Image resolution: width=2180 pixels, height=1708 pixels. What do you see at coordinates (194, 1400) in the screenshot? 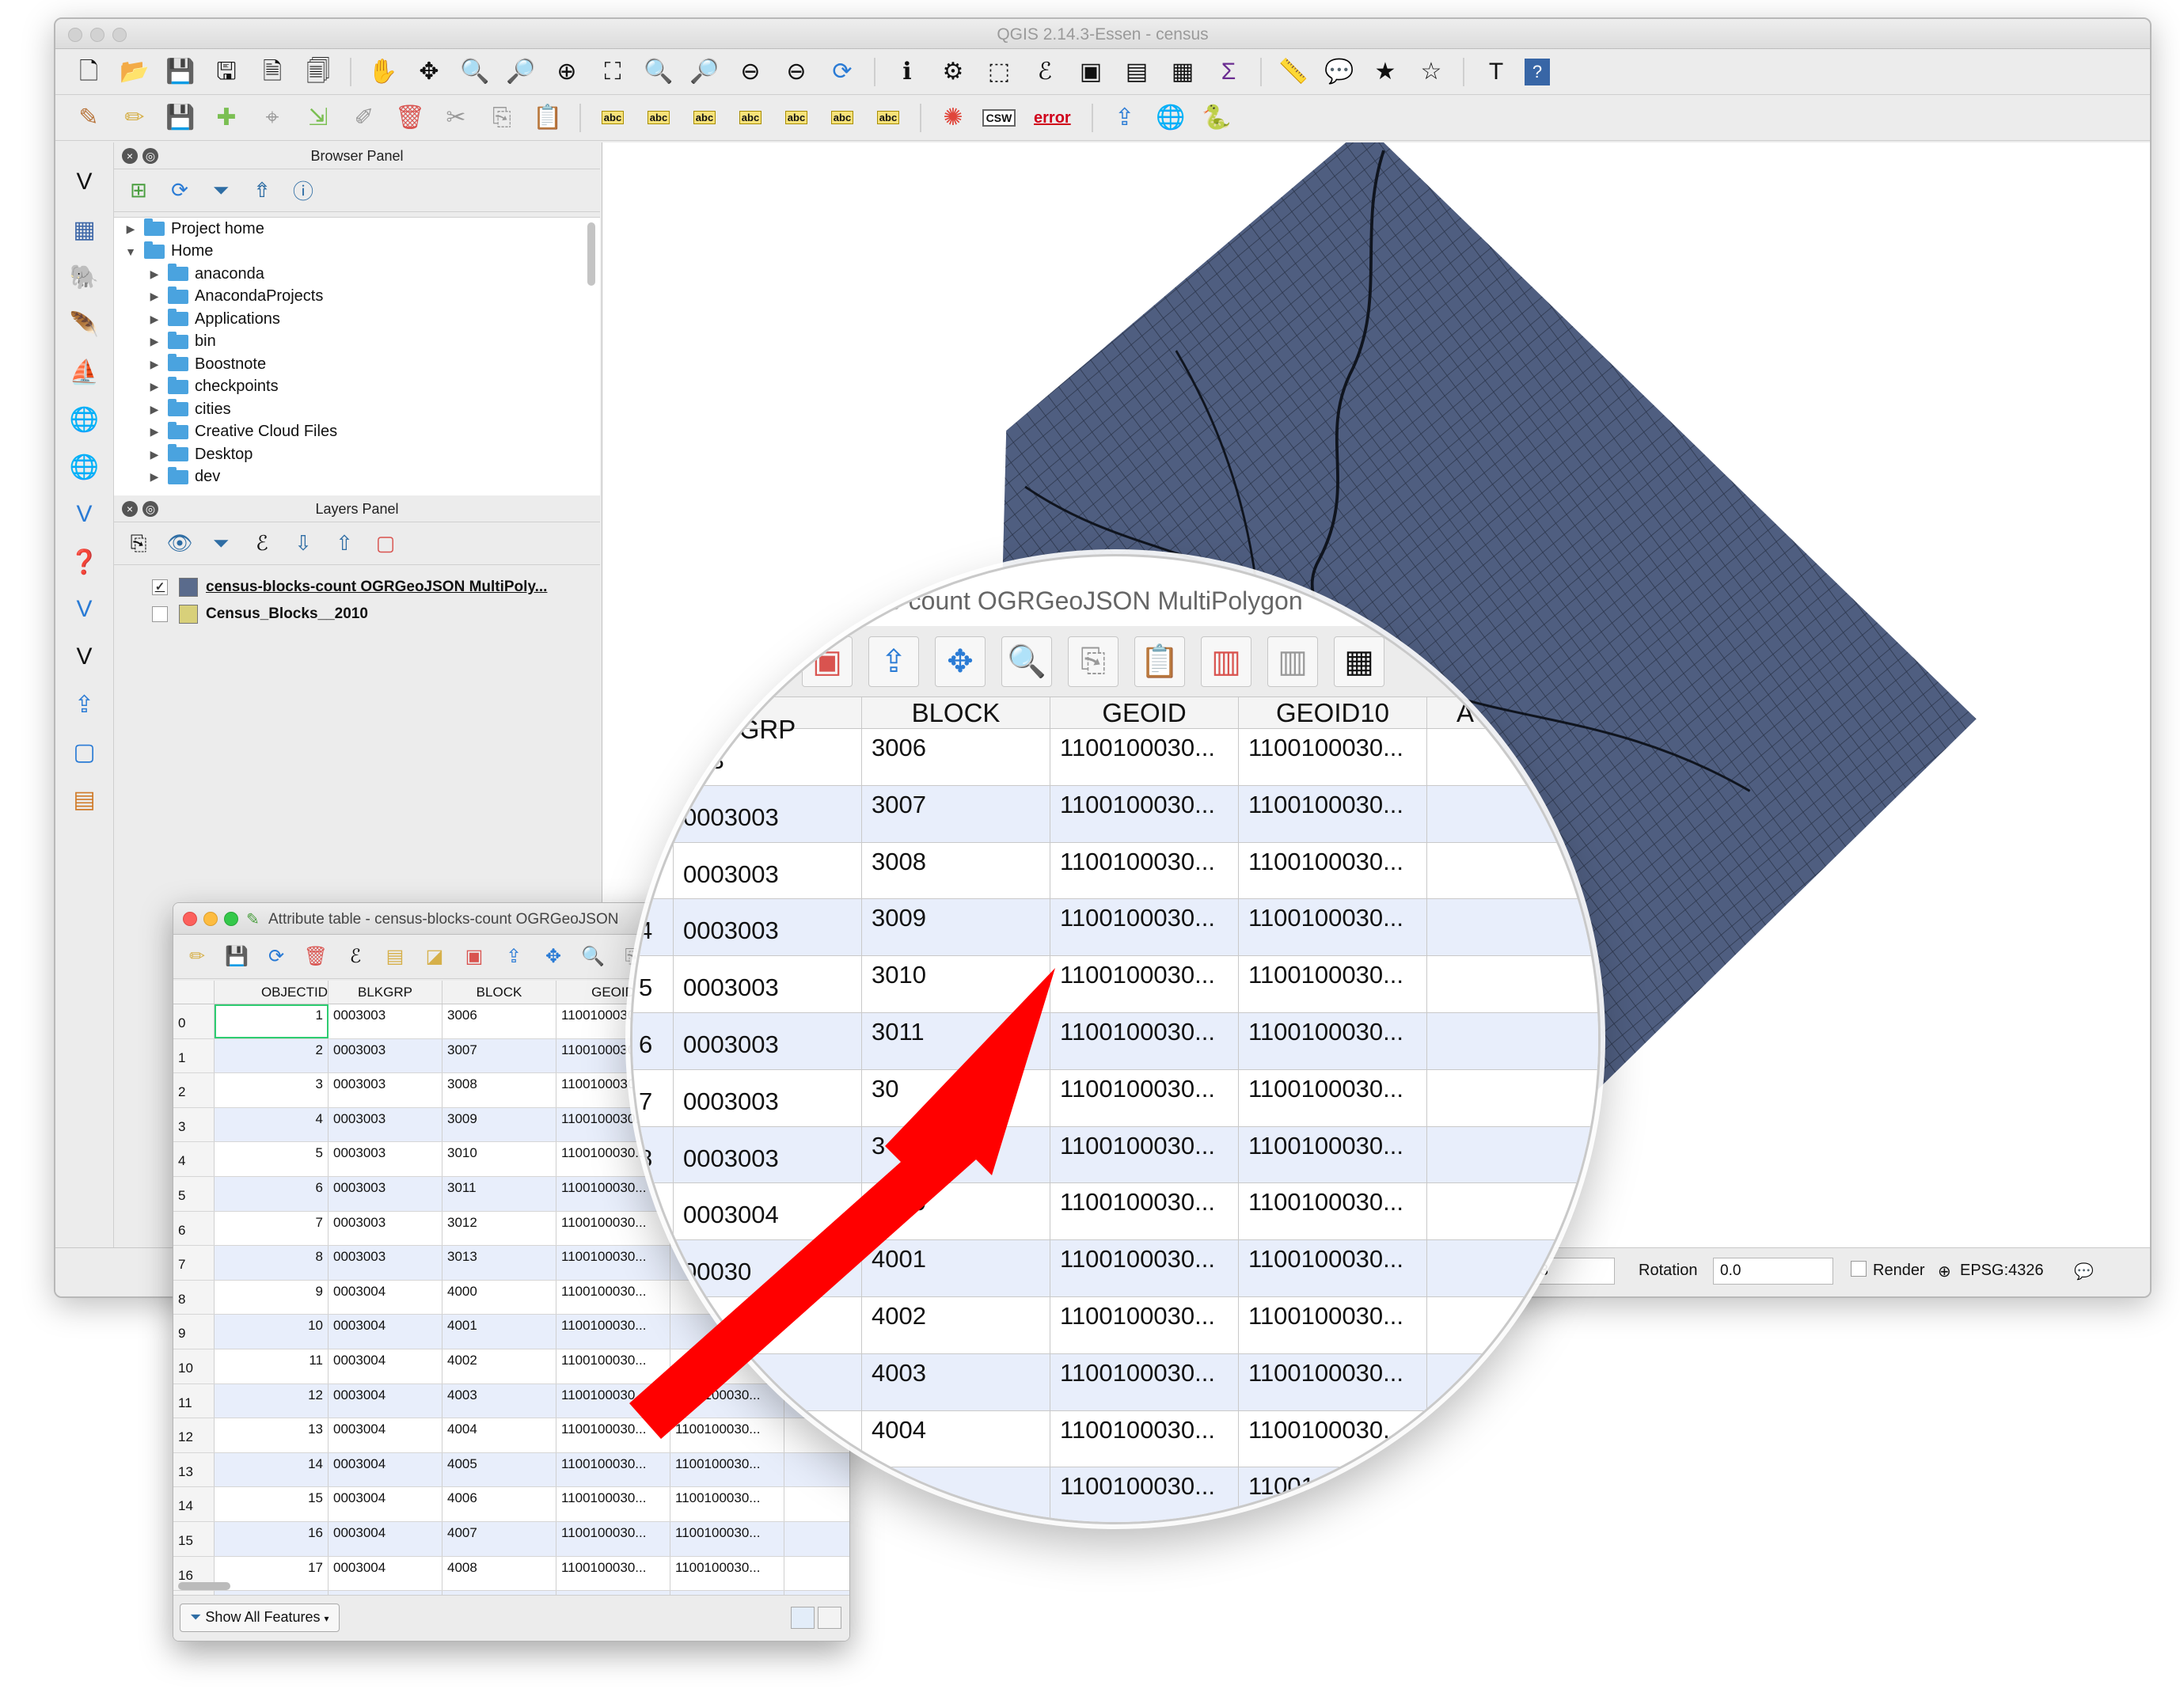
I see `row-number-cell: 11` at bounding box center [194, 1400].